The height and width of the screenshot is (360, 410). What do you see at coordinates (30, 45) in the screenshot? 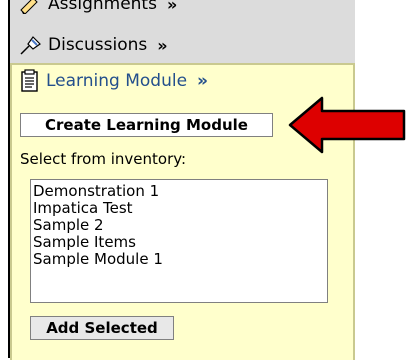
I see `pin-icon` at bounding box center [30, 45].